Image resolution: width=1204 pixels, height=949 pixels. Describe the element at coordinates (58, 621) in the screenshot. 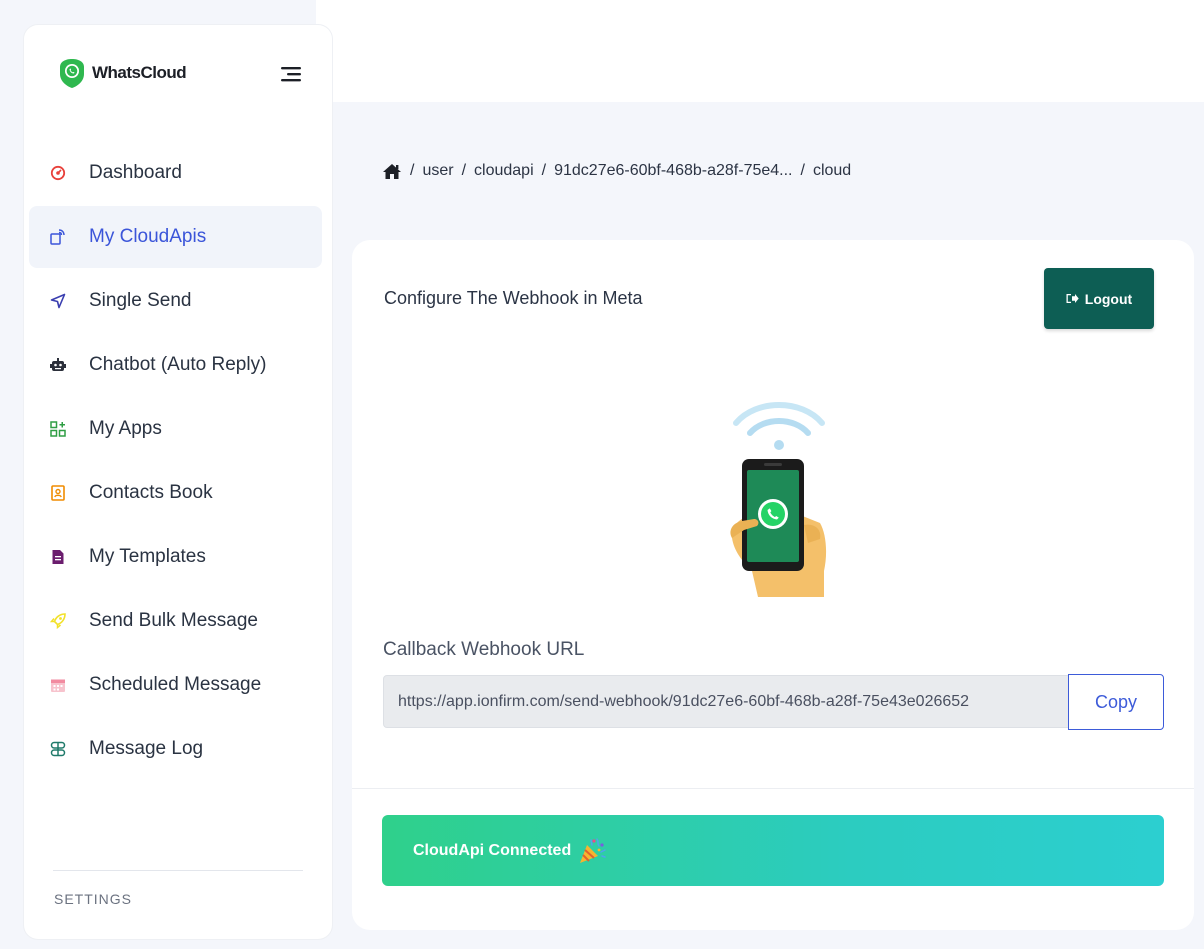

I see `rocket-icon` at that location.